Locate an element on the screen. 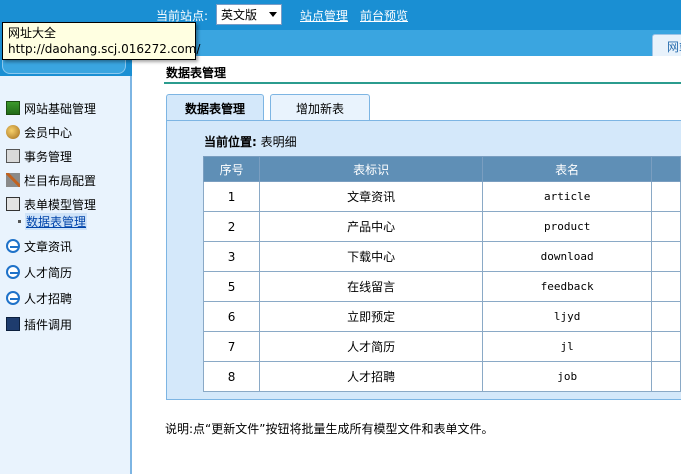 This screenshot has height=474, width=681. tooltip: 网址大全 http://daohang.scj.016272.com/ is located at coordinates (101, 41).